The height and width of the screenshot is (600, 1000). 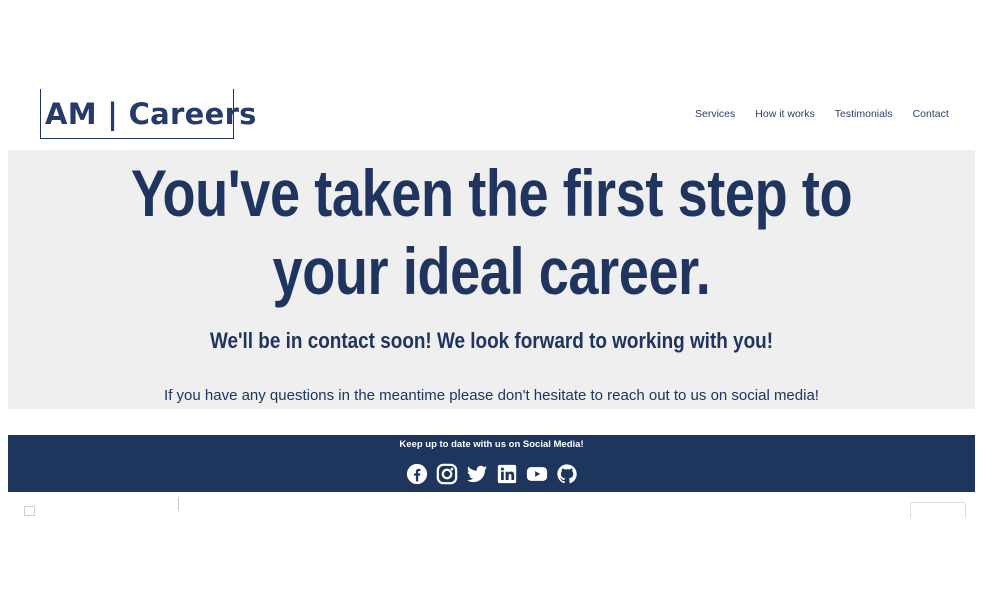 I want to click on broken-image-icon, so click(x=29, y=511).